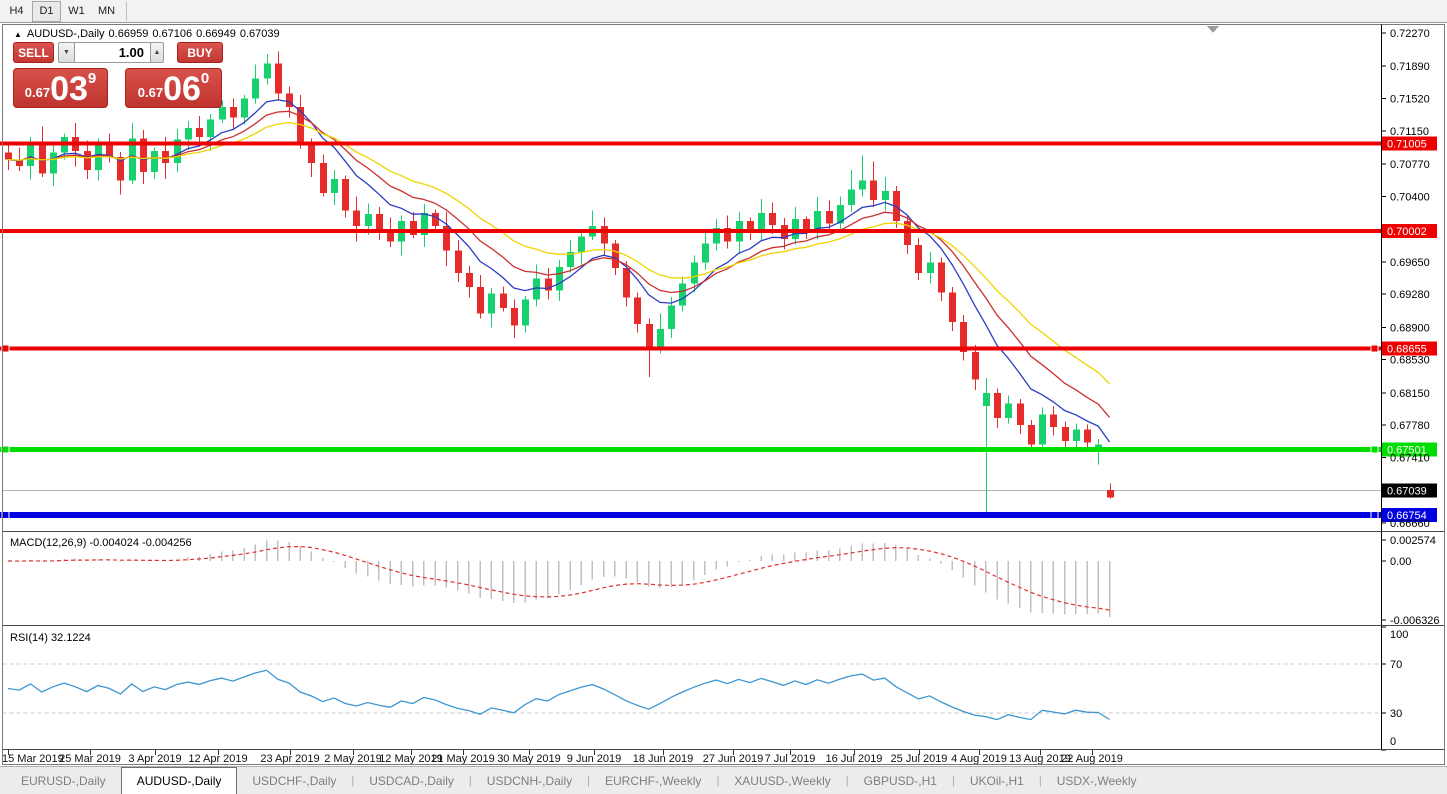  What do you see at coordinates (294, 780) in the screenshot?
I see `chart-tab-usdchf: USDCHF-,Daily` at bounding box center [294, 780].